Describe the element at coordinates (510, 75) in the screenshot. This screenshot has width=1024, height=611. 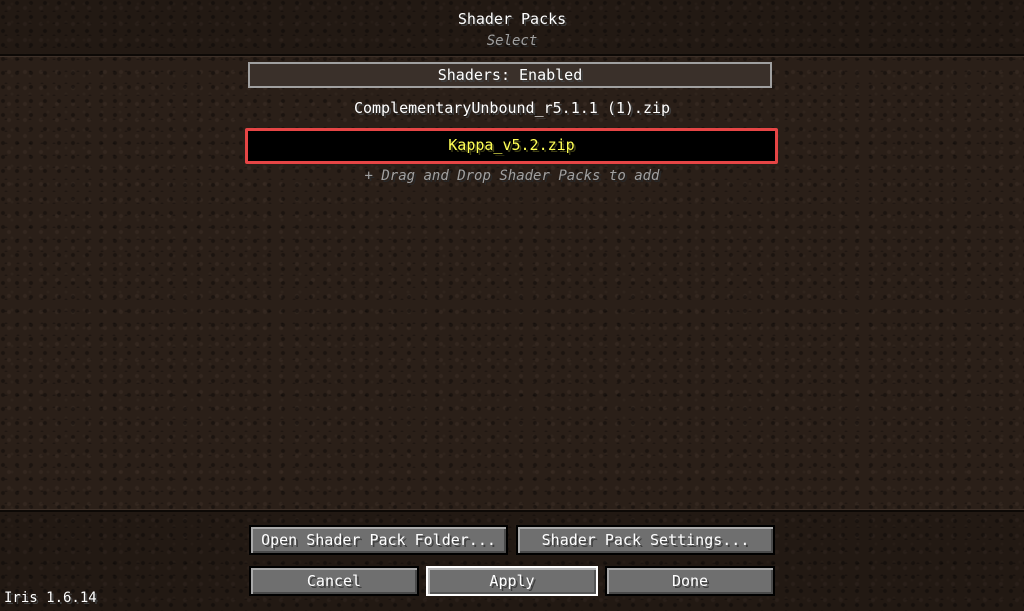
I see `shaders-toggle-button: Shaders: Enabled` at that location.